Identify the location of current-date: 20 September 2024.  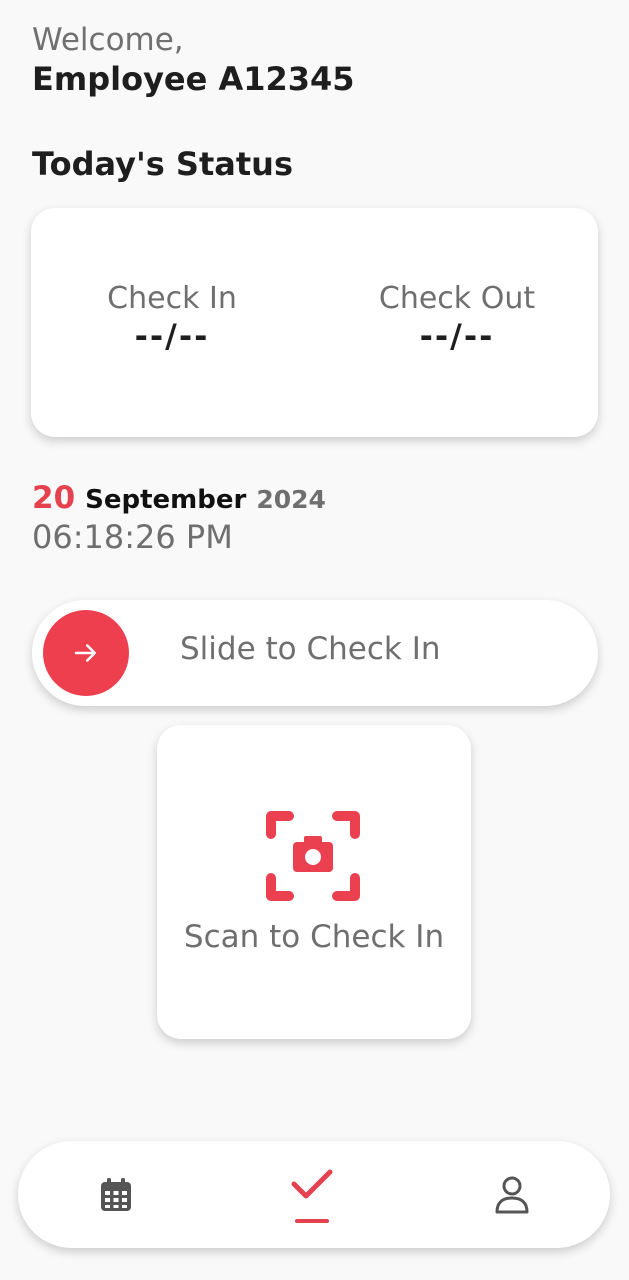
(179, 498).